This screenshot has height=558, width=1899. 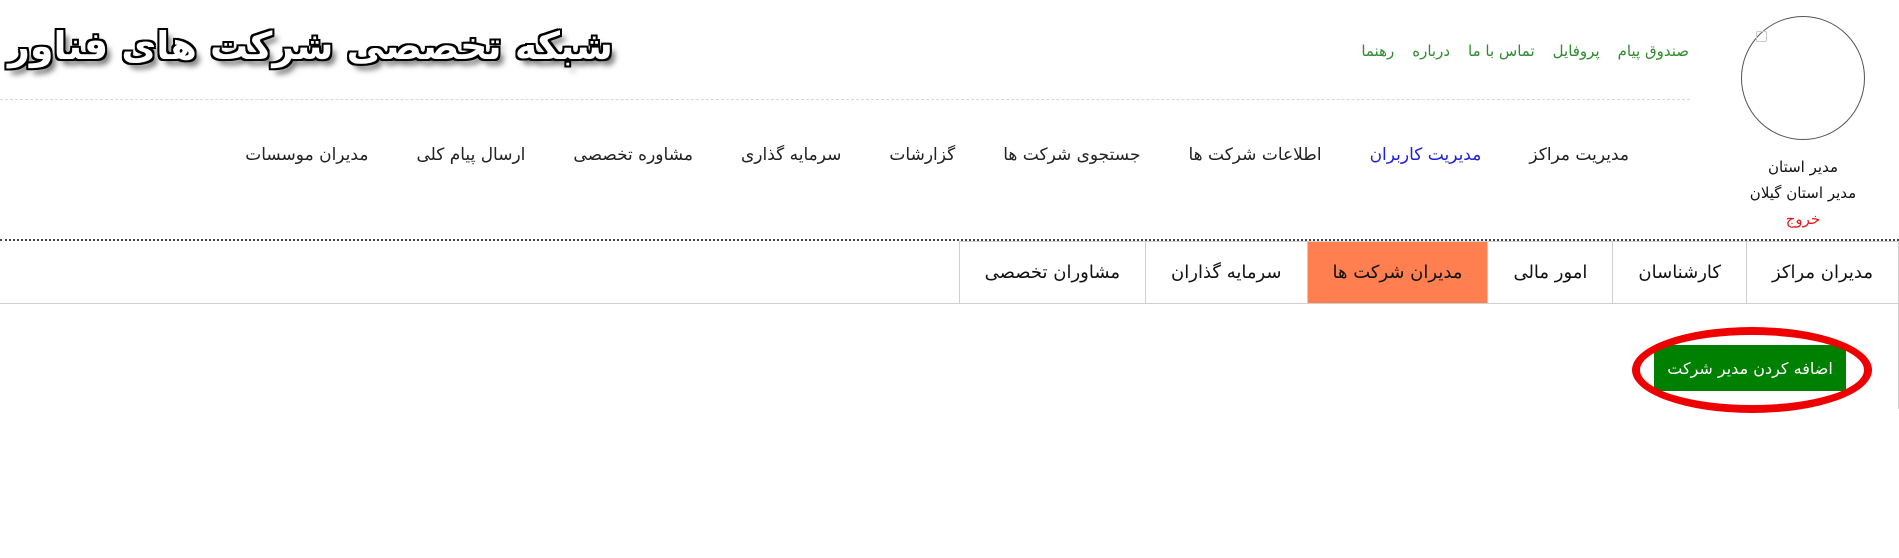 I want to click on add-company-manager-button: اضافه کردن مدیر شرکت, so click(x=1750, y=368).